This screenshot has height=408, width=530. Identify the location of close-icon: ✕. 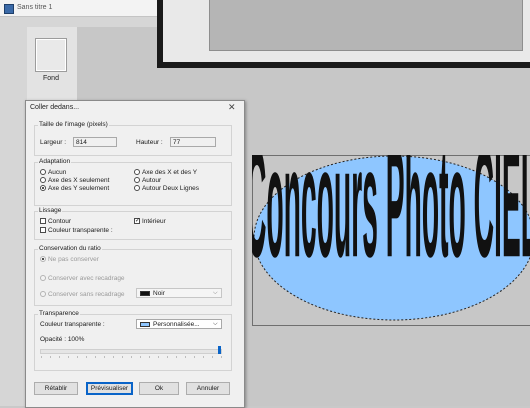
(232, 107).